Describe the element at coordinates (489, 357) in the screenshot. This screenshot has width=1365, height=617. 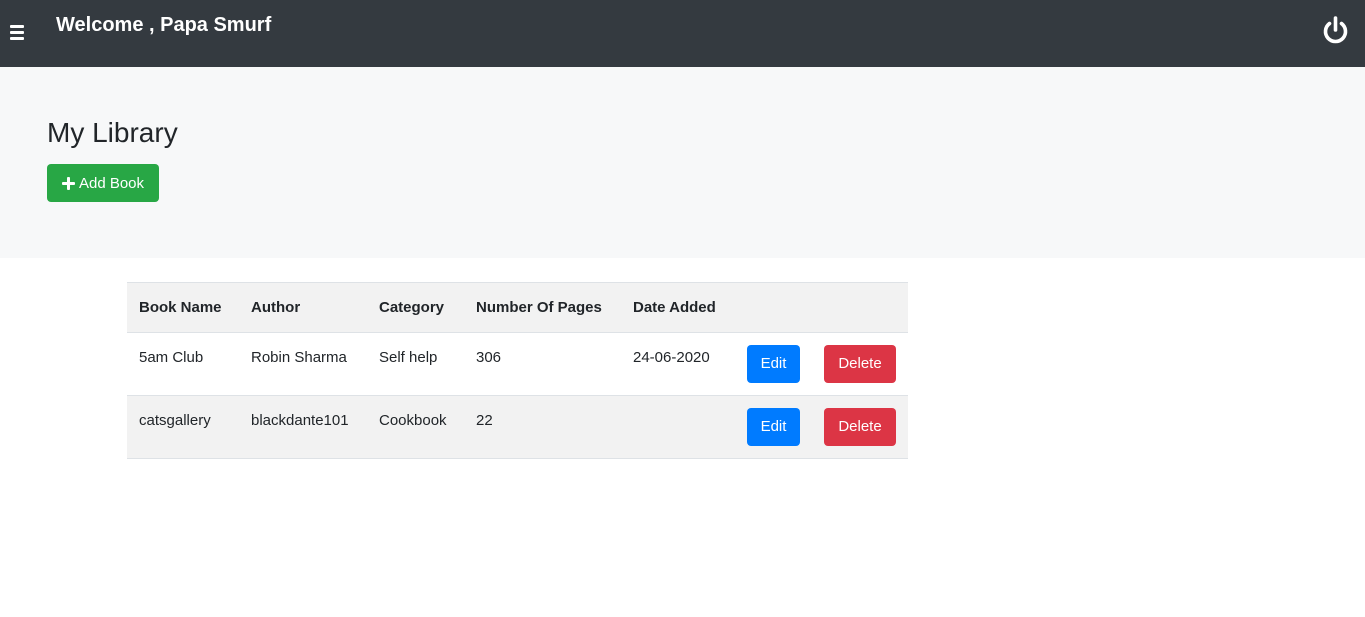
I see `cell-pages: 306` at that location.